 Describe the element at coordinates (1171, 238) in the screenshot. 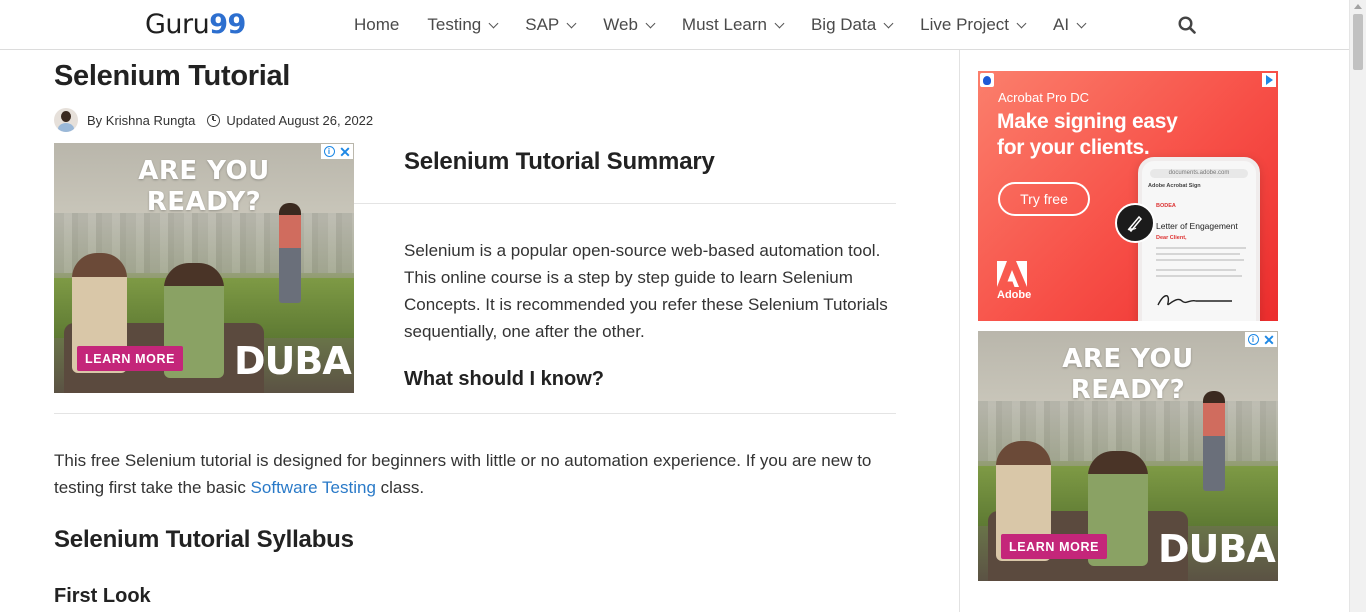

I see `doc-greeting: Dear Client,` at that location.